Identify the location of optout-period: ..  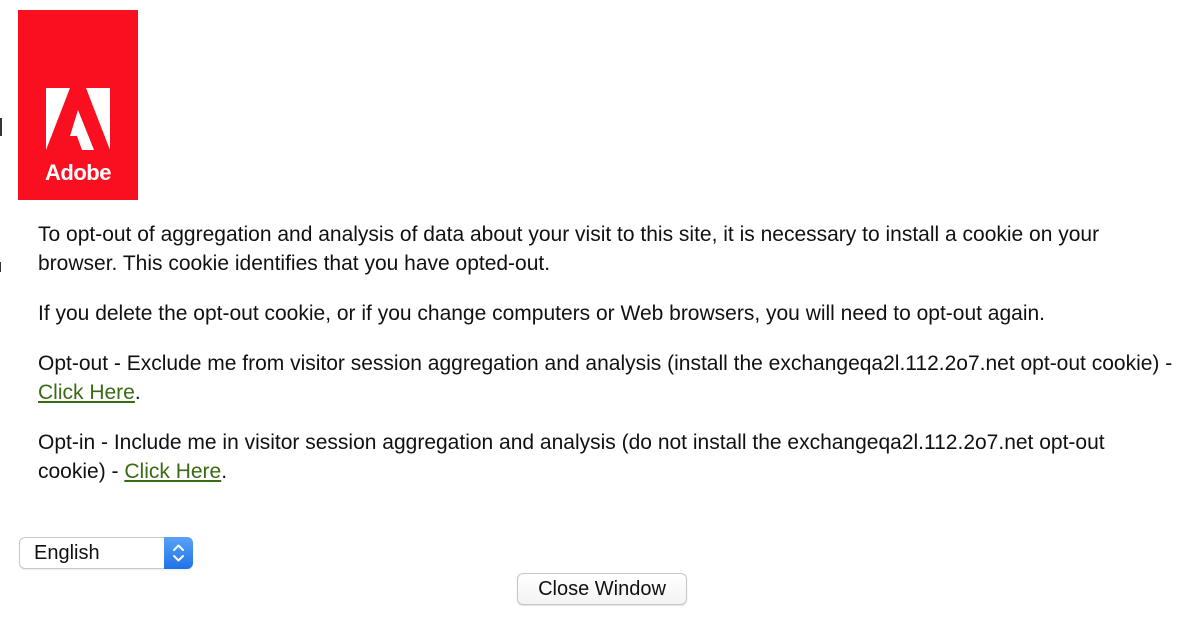
(137, 392).